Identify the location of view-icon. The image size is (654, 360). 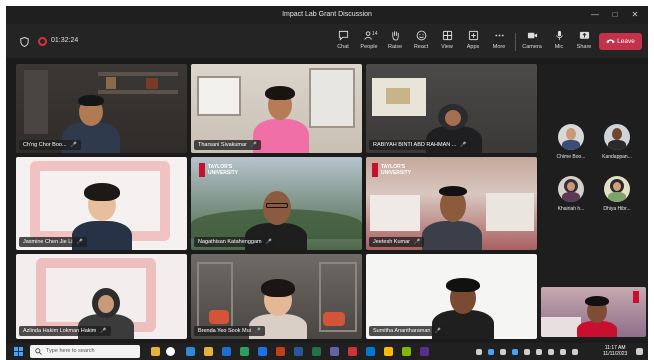
(447, 35).